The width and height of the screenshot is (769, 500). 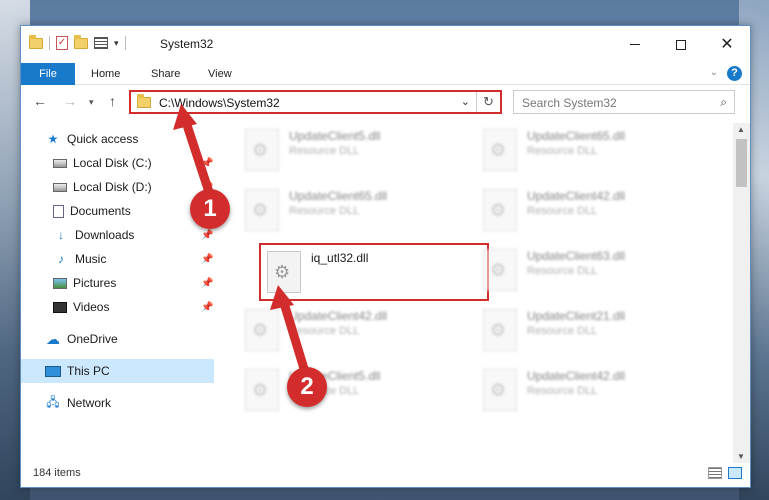 What do you see at coordinates (220, 74) in the screenshot?
I see `tab-view: View` at bounding box center [220, 74].